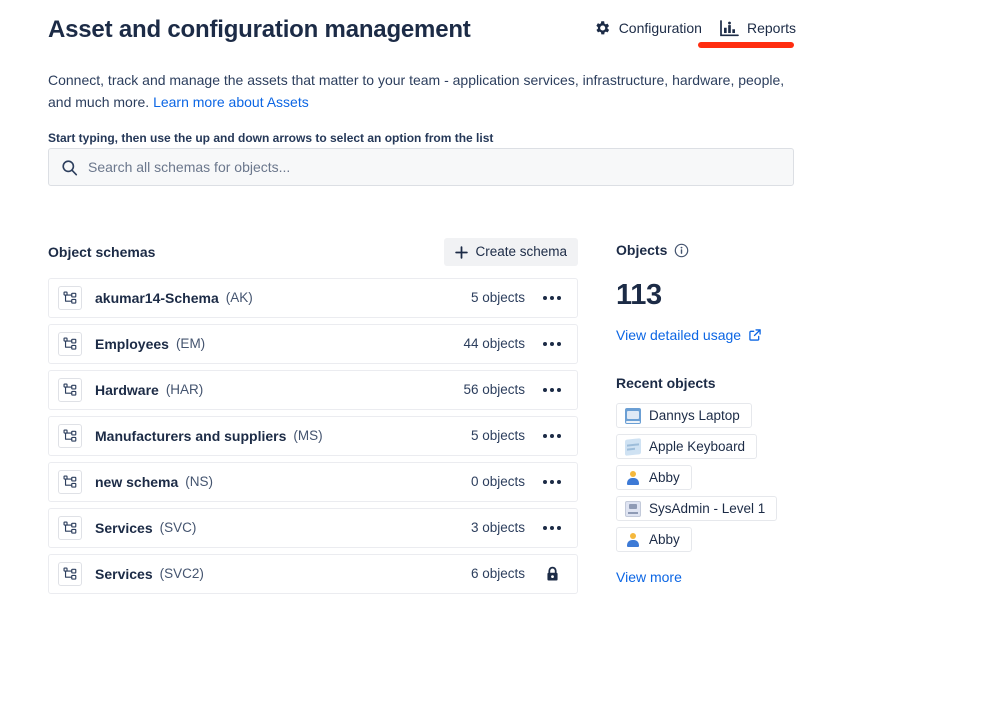 This screenshot has height=725, width=998. I want to click on lock-icon, so click(552, 574).